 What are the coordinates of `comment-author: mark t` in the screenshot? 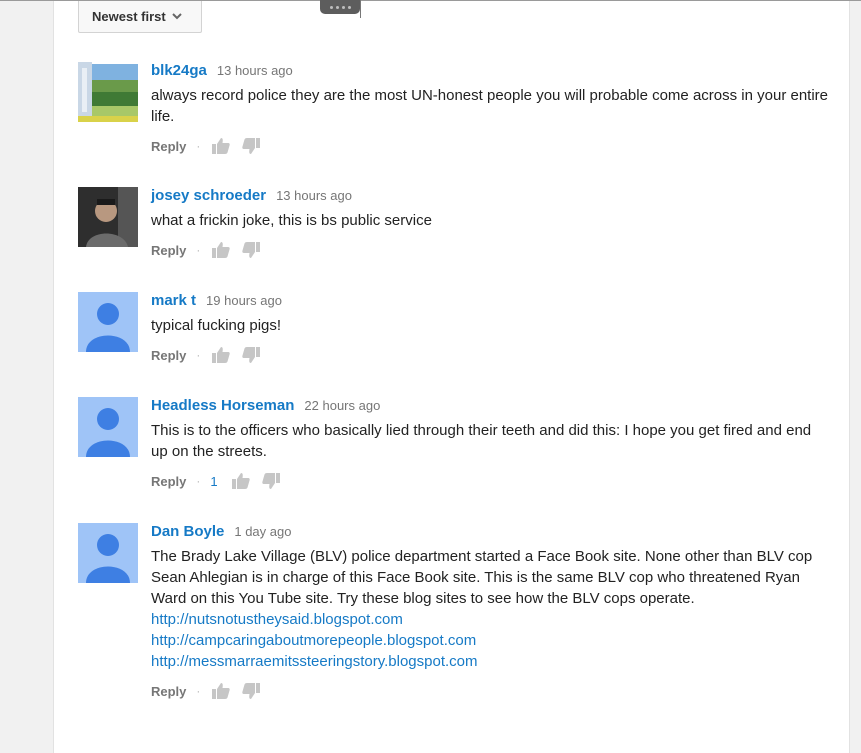 It's located at (173, 300).